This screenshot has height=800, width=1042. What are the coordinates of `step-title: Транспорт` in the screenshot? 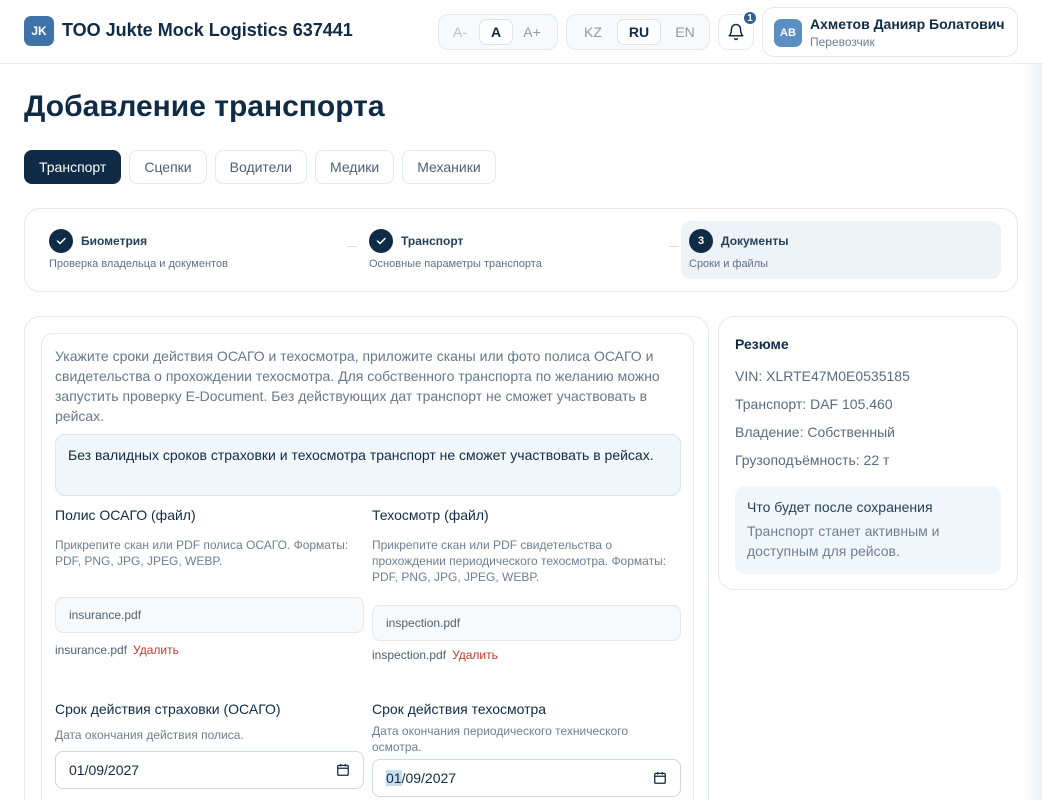 It's located at (432, 241).